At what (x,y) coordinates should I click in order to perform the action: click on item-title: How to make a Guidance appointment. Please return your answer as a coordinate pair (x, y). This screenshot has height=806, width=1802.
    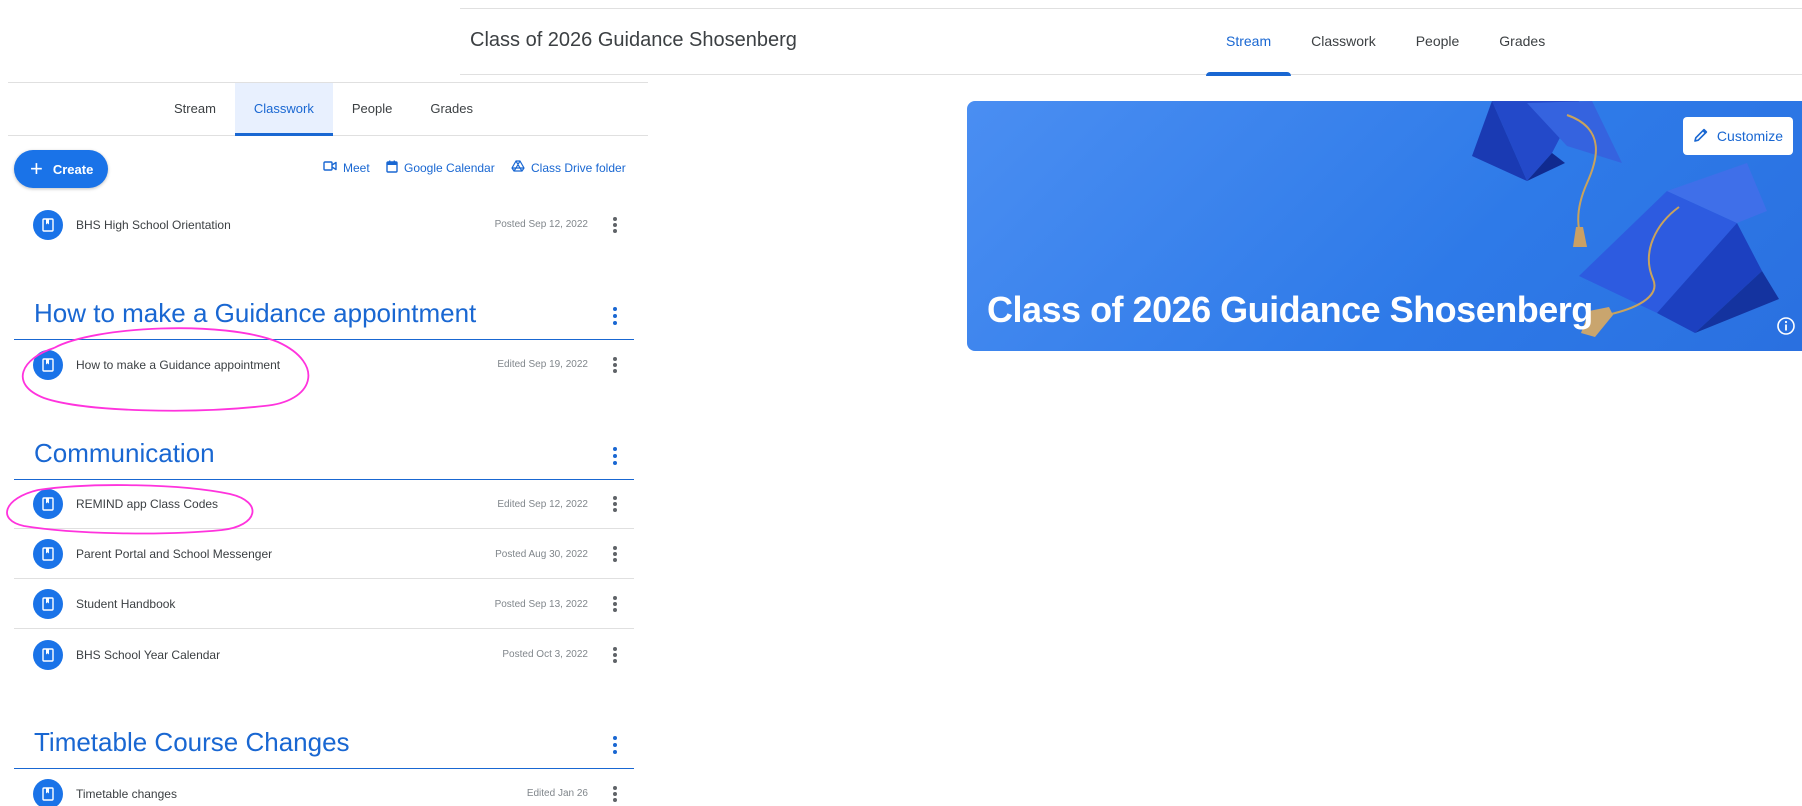
    Looking at the image, I should click on (178, 364).